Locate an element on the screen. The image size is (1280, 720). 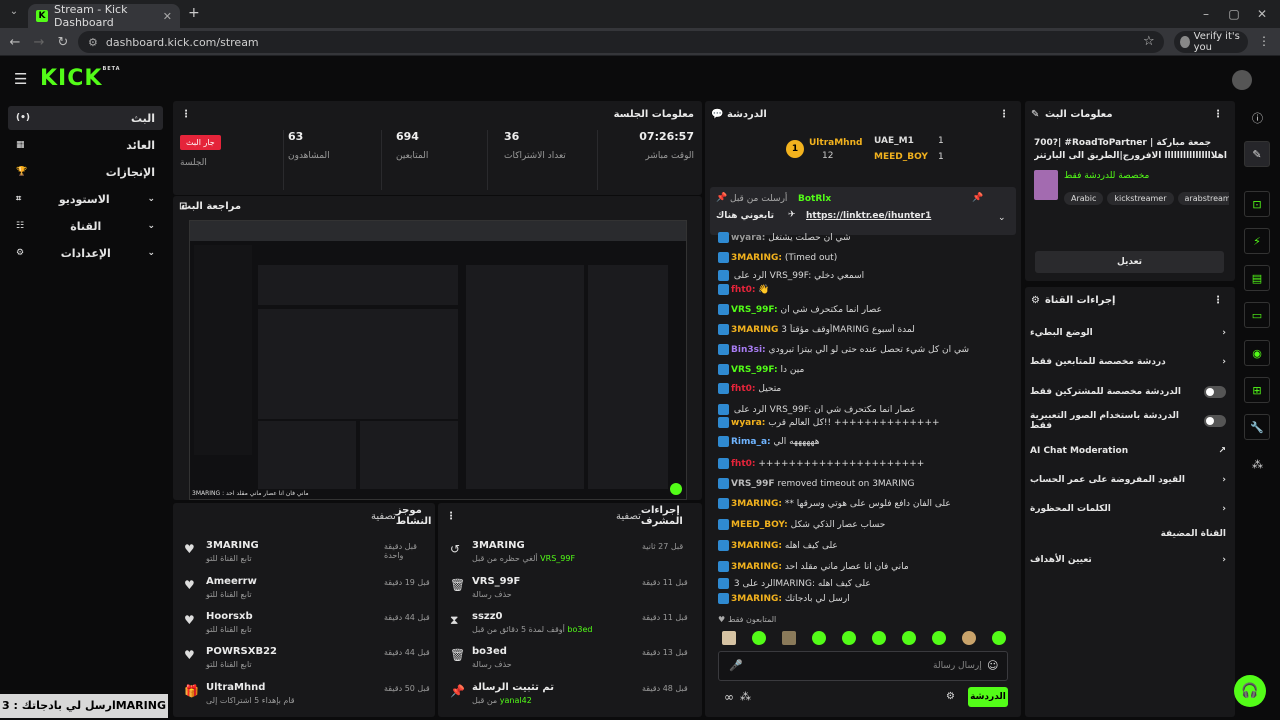
subscribers-only-toggle is located at coordinates (1215, 392).